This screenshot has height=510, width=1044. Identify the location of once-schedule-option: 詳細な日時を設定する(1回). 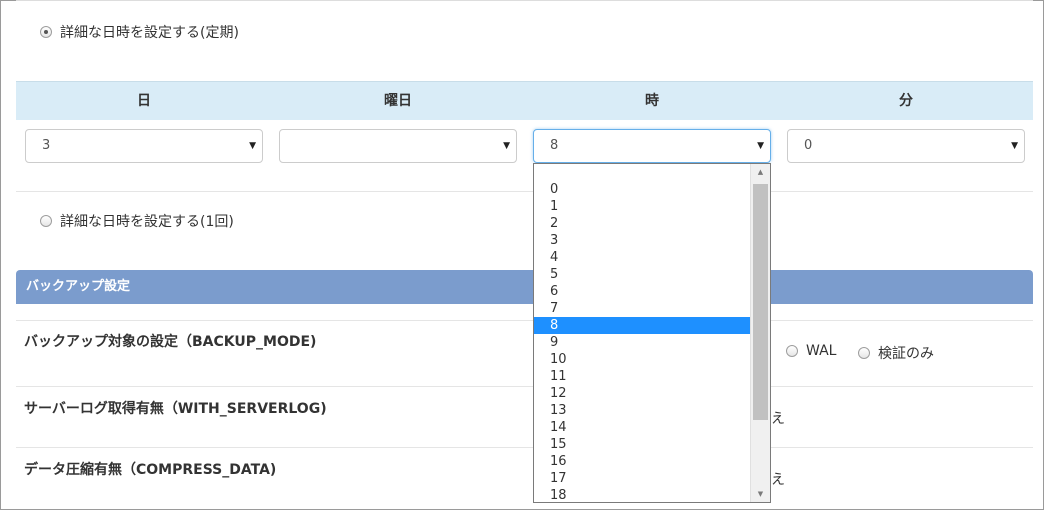
(137, 221).